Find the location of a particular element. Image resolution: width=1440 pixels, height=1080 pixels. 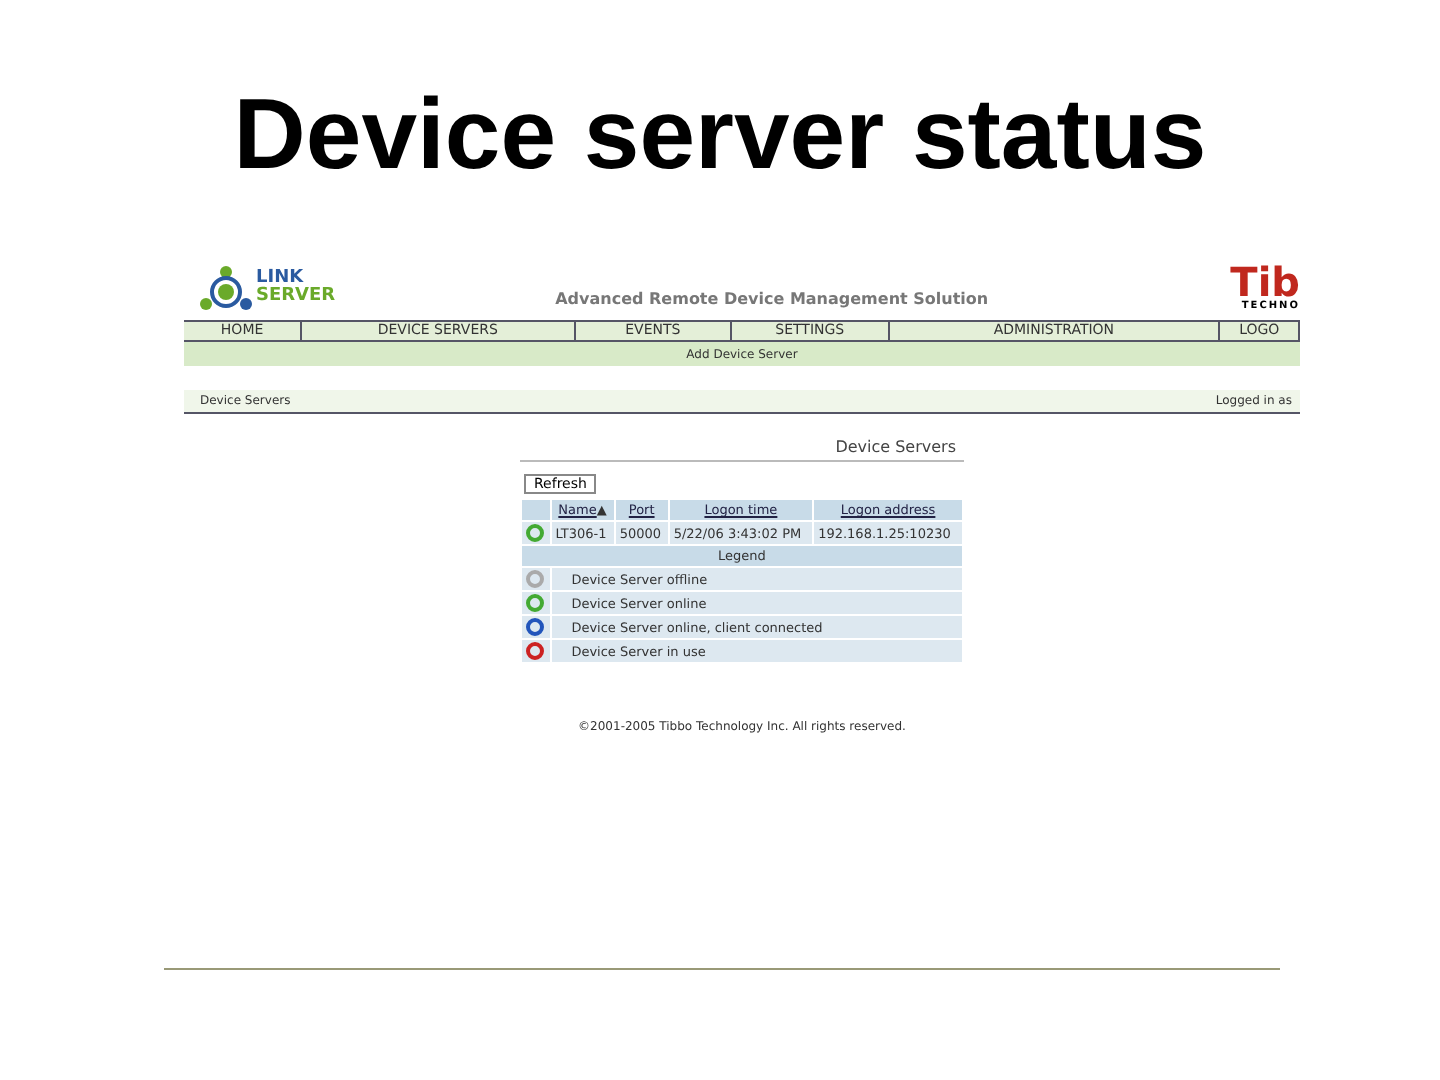

logo-icon is located at coordinates (226, 288).